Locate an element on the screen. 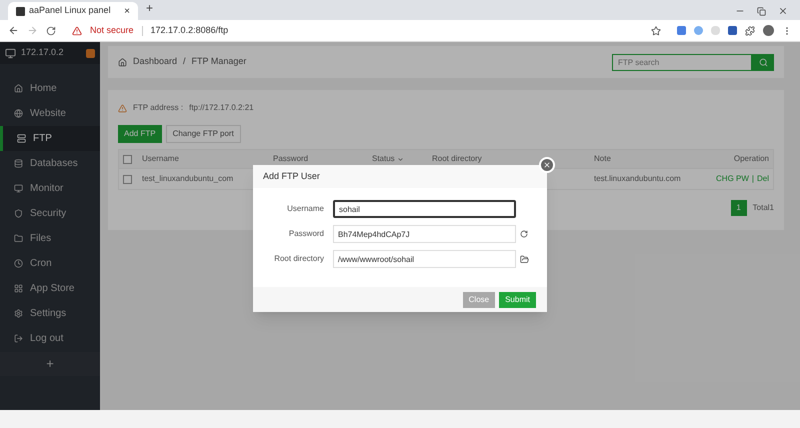 The width and height of the screenshot is (800, 428). search-icon is located at coordinates (763, 62).